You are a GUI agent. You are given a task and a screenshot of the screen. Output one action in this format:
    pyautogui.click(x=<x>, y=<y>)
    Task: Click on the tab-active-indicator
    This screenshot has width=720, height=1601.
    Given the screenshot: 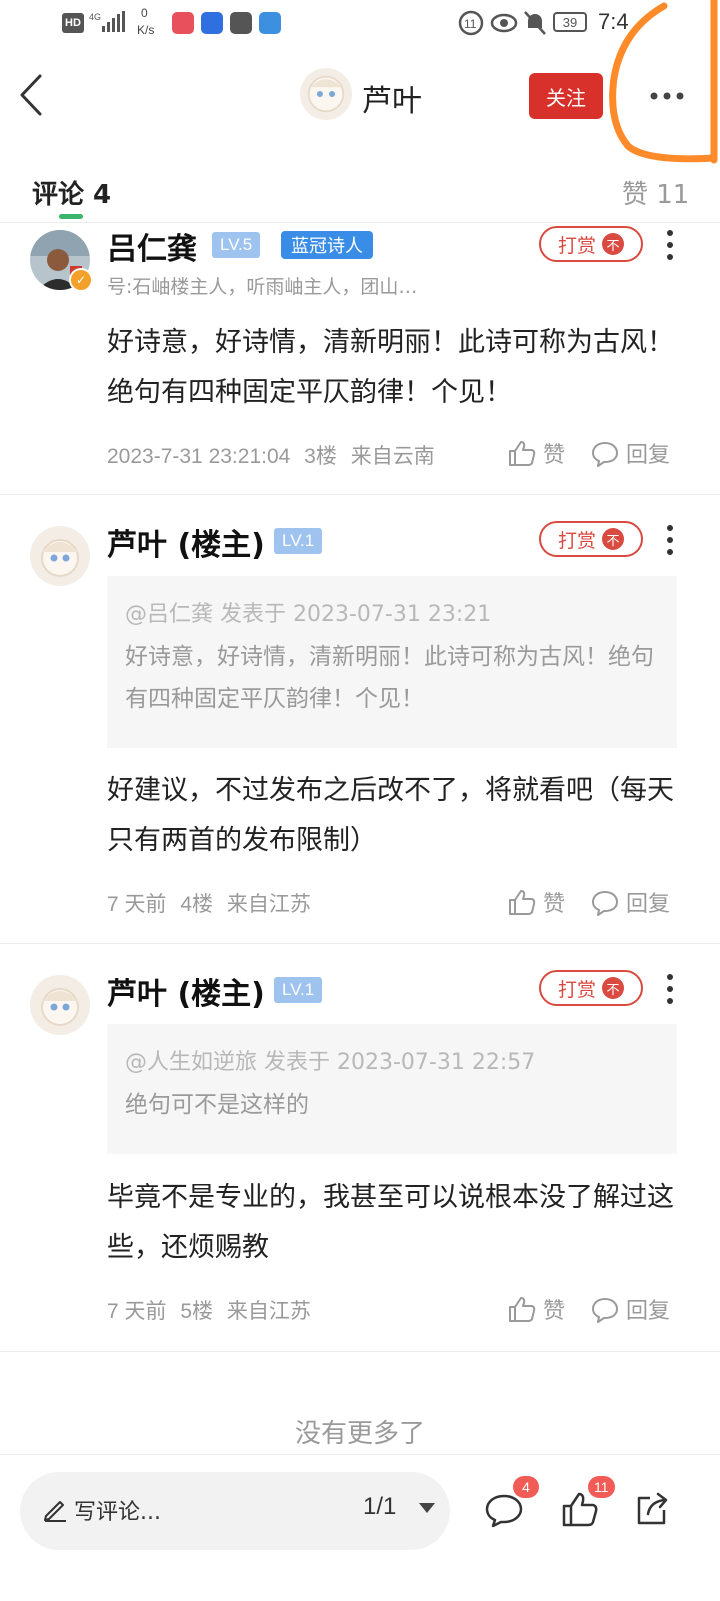 What is the action you would take?
    pyautogui.click(x=71, y=216)
    